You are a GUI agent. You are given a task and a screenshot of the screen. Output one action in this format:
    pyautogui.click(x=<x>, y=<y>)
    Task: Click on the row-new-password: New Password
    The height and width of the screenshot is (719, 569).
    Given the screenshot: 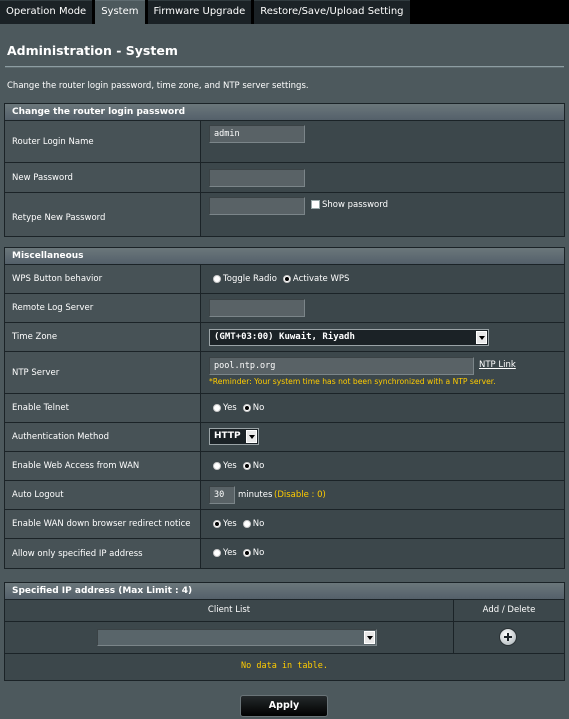 What is the action you would take?
    pyautogui.click(x=284, y=178)
    